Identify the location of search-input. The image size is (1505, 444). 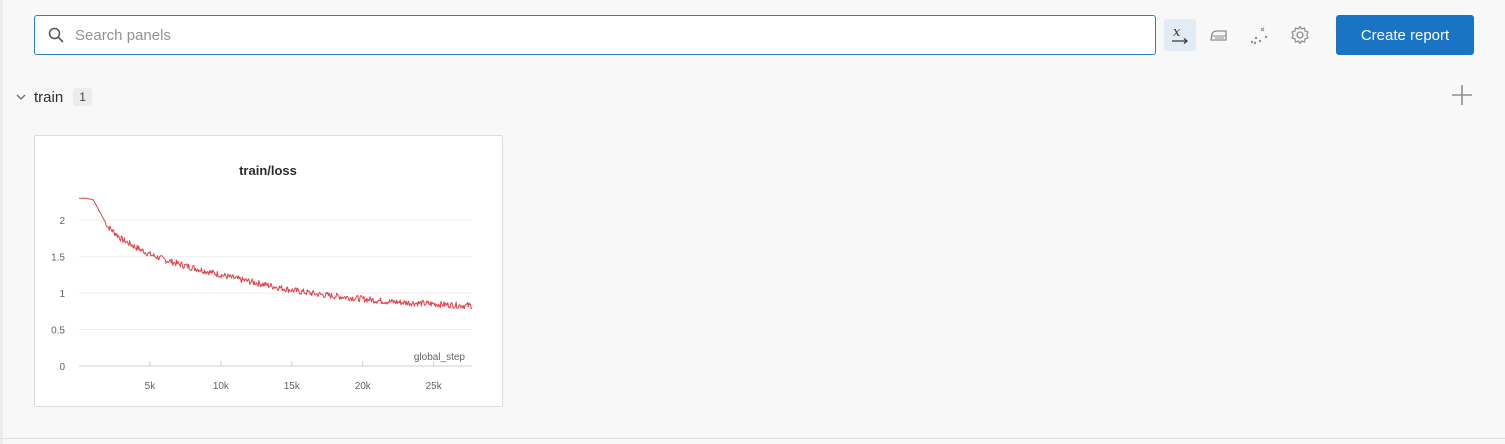
(610, 35).